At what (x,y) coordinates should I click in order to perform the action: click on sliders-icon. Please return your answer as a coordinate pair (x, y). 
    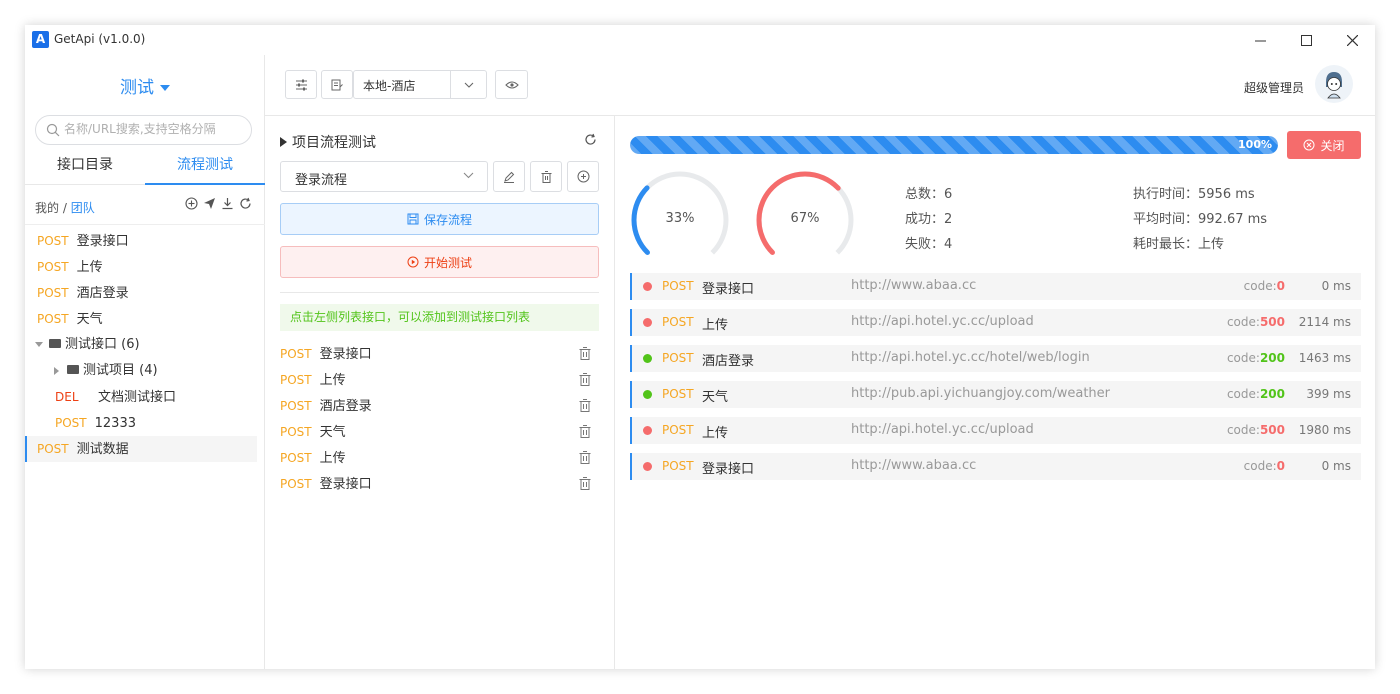
    Looking at the image, I should click on (301, 84).